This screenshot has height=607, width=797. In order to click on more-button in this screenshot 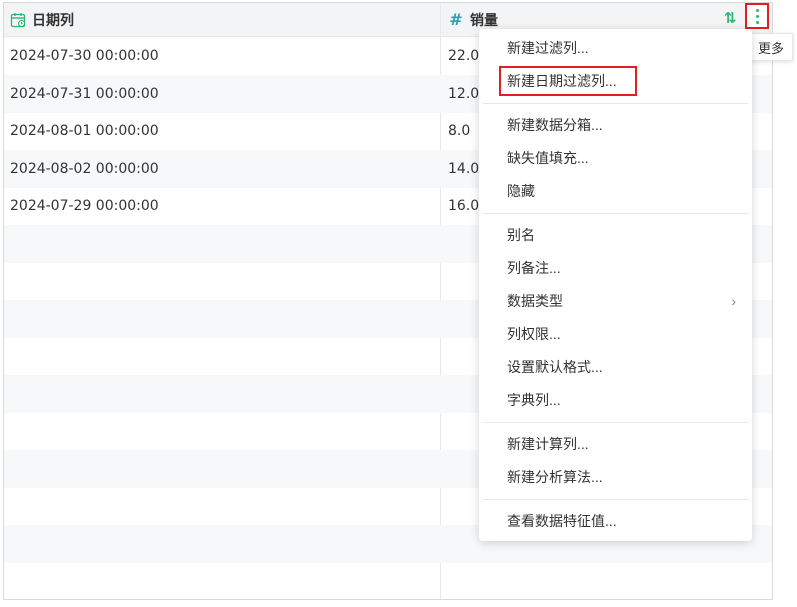, I will do `click(757, 16)`.